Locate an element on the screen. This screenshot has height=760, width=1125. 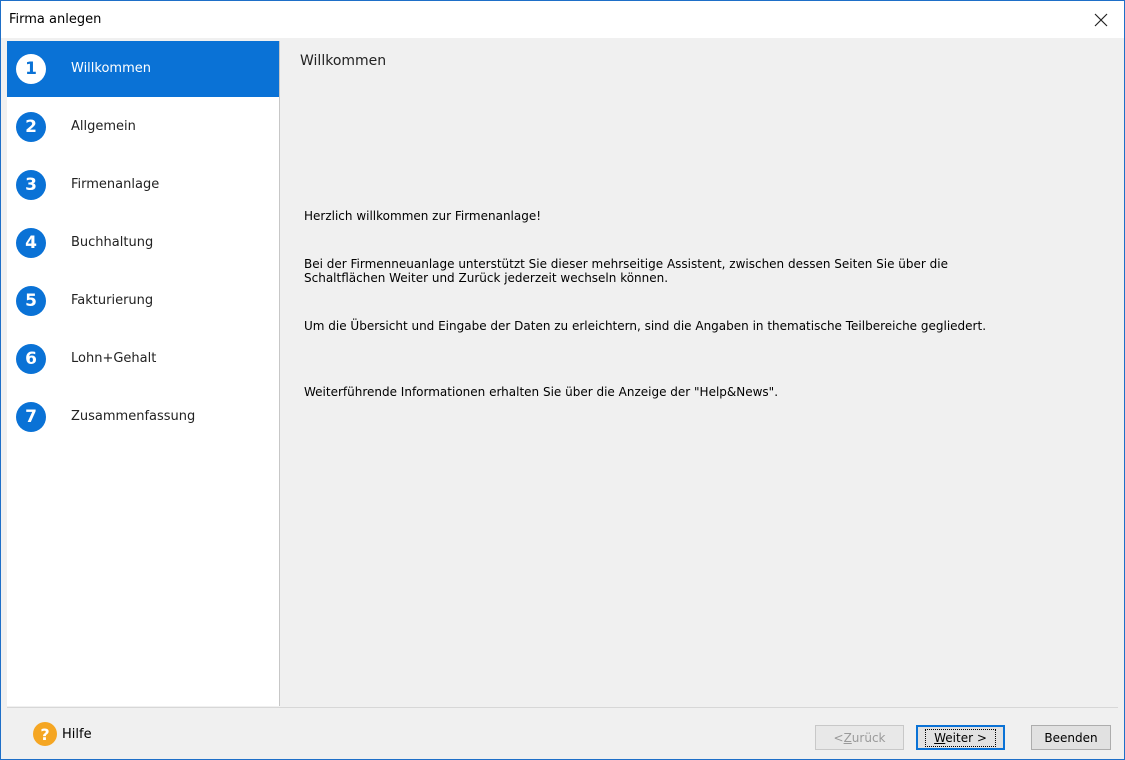
window-title: Firma anlegen is located at coordinates (55, 19).